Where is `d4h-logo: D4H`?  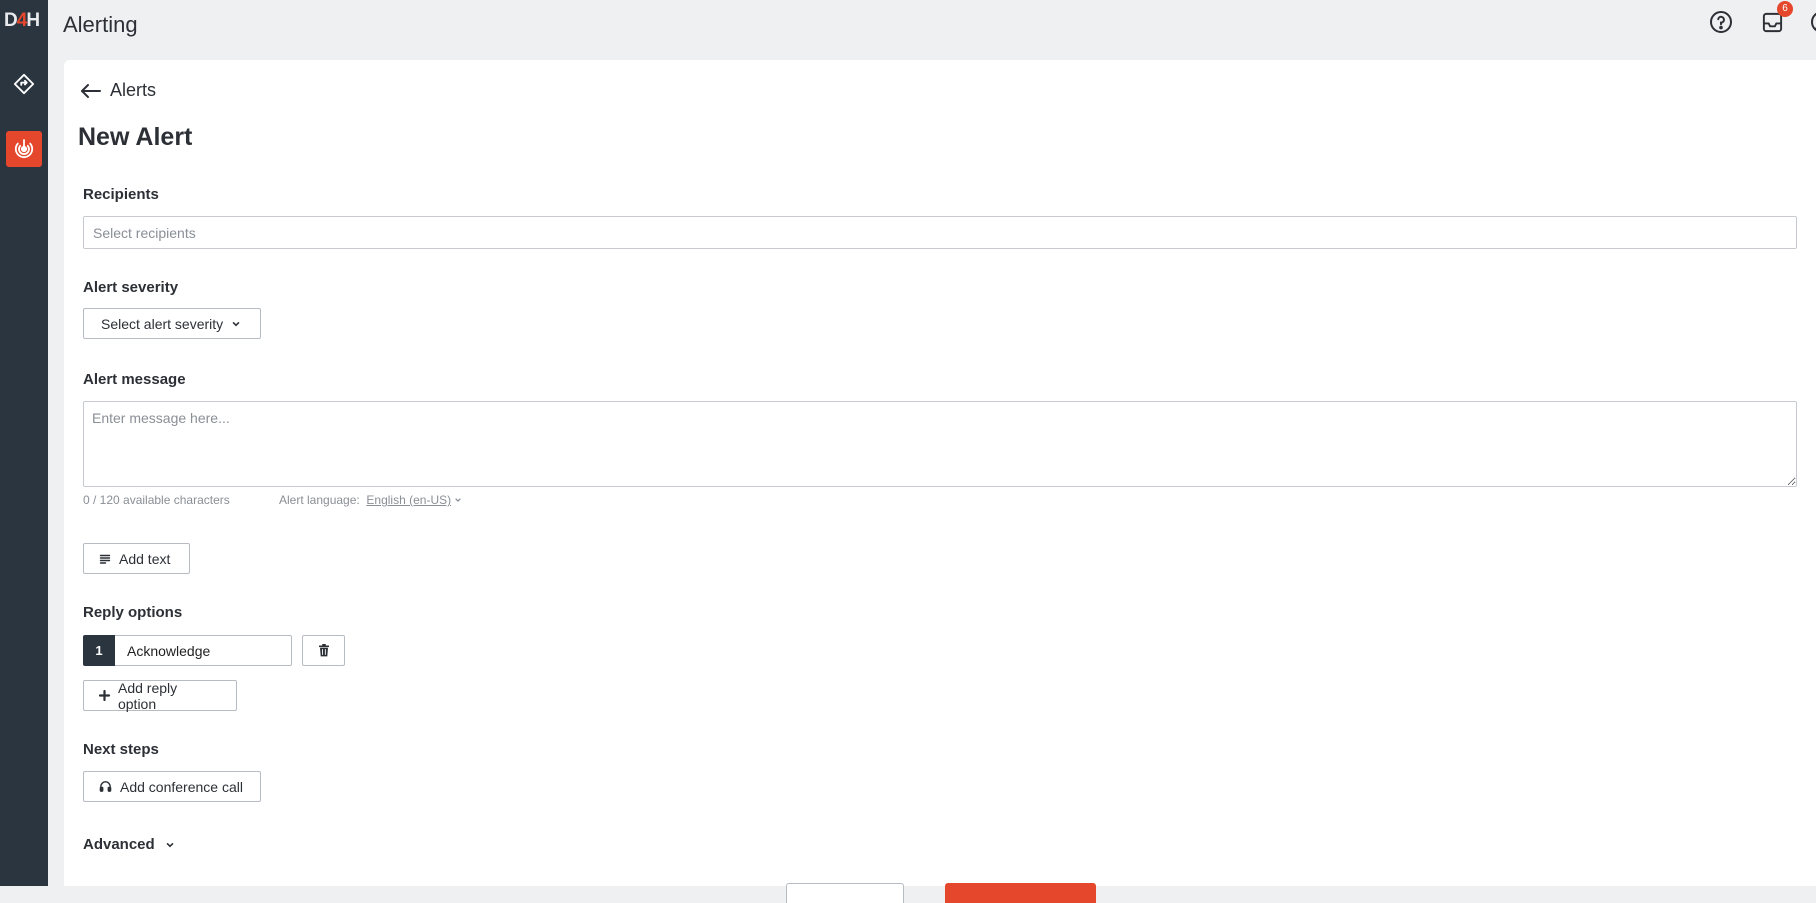
d4h-logo: D4H is located at coordinates (25, 23).